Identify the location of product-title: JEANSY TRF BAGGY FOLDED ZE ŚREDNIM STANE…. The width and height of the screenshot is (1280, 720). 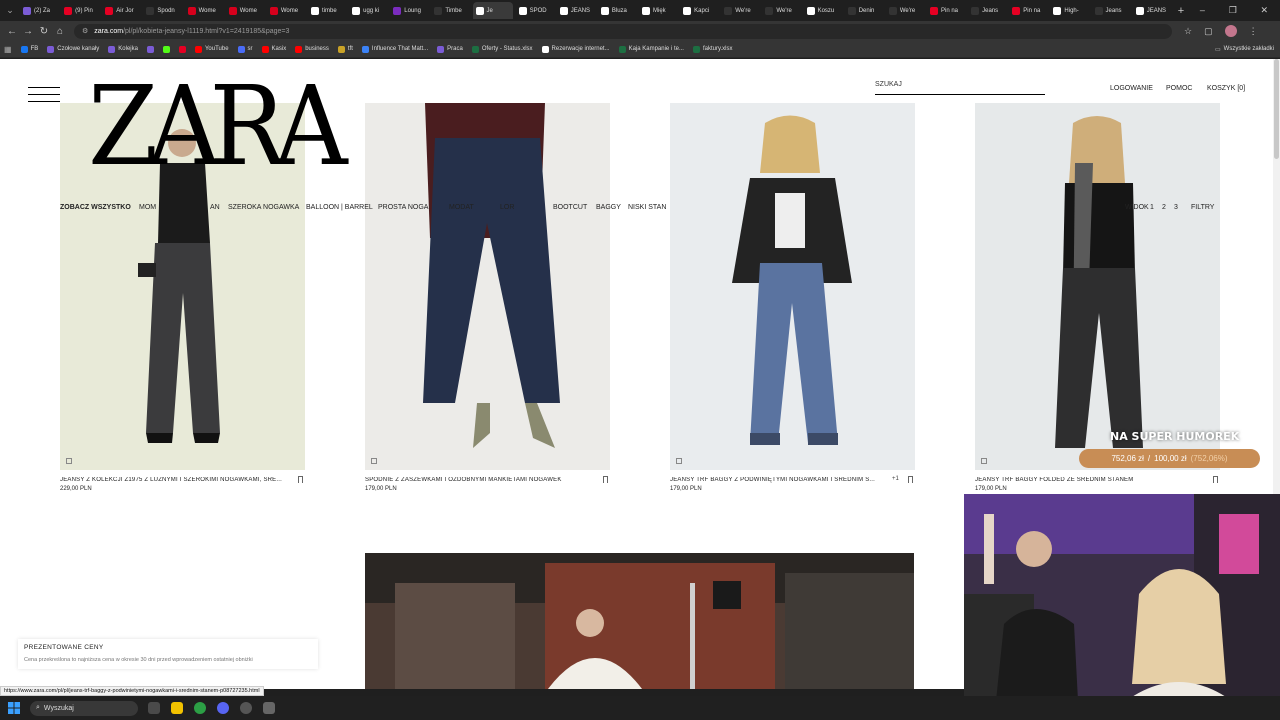
(1091, 480).